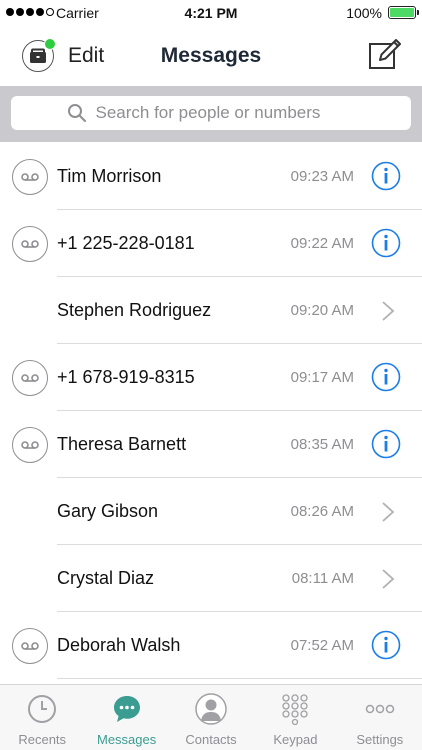 This screenshot has width=422, height=750. Describe the element at coordinates (126, 243) in the screenshot. I see `contact-name: +1 225-228-0181` at that location.